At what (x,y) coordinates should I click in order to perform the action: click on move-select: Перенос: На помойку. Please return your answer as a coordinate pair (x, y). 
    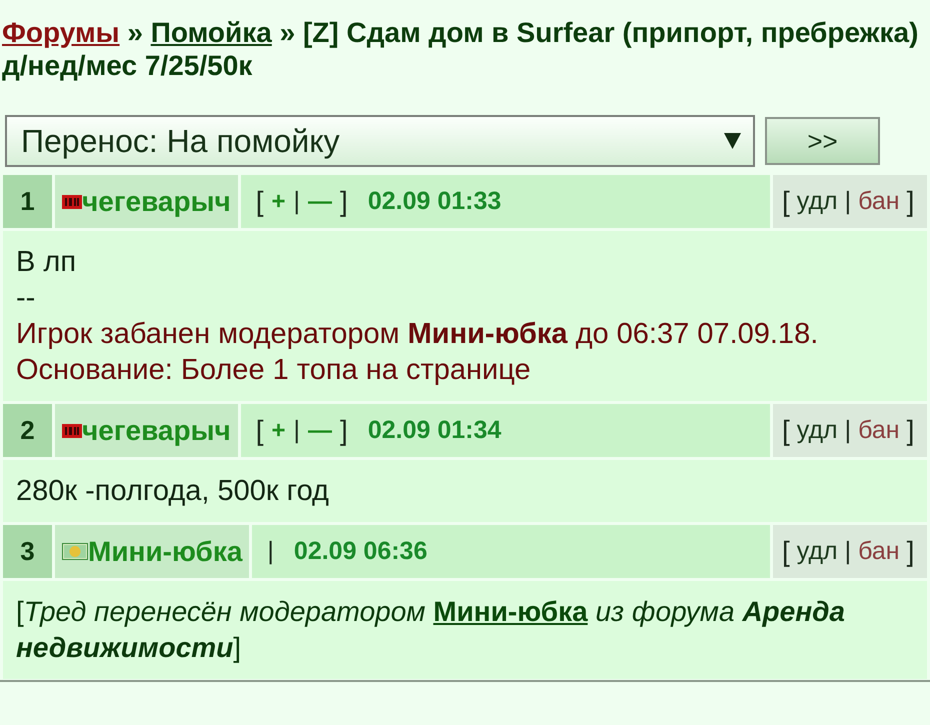
    Looking at the image, I should click on (380, 141).